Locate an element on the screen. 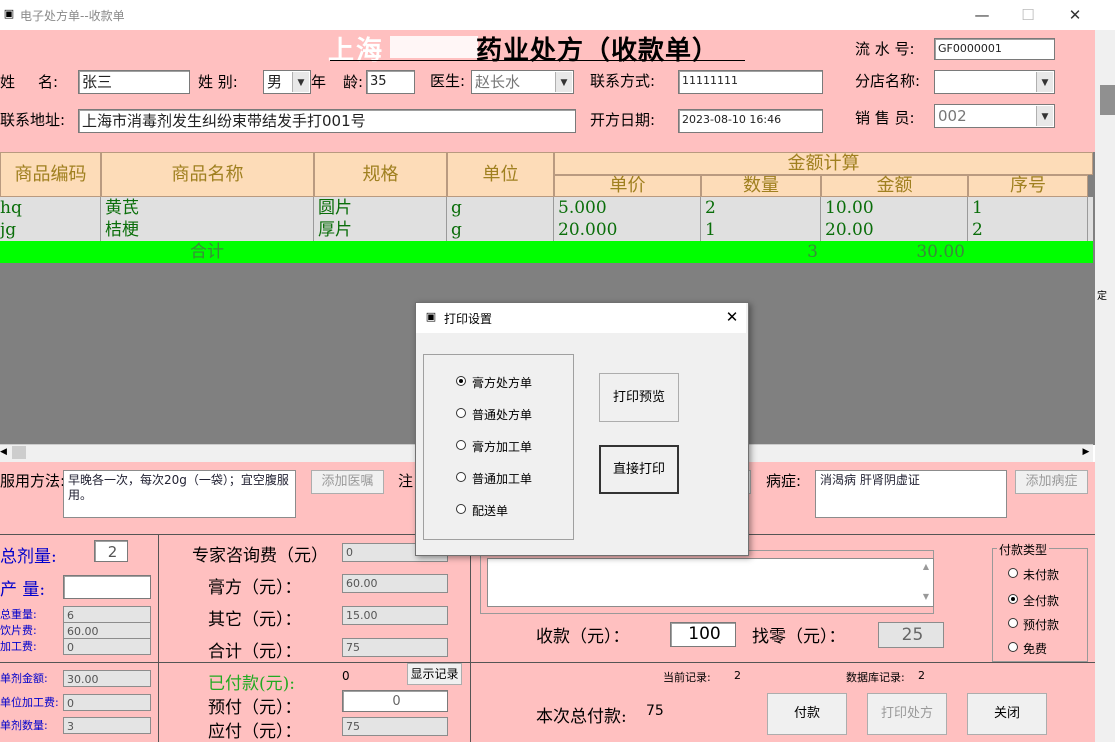 This screenshot has width=1115, height=742. col-header-price: 单价 is located at coordinates (627, 186).